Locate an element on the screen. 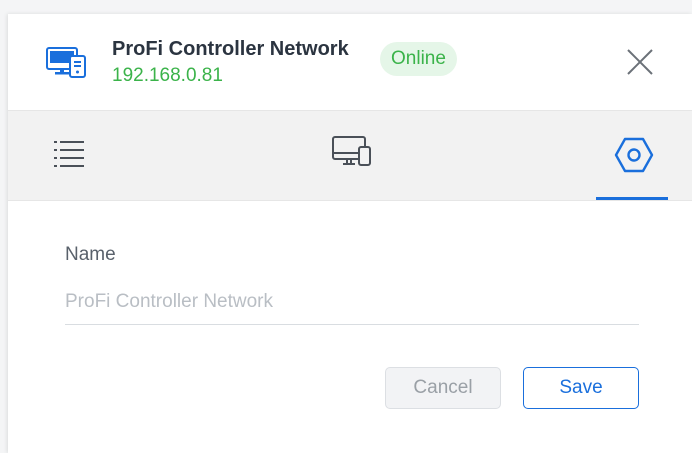 The image size is (692, 453). tab-list is located at coordinates (73, 155).